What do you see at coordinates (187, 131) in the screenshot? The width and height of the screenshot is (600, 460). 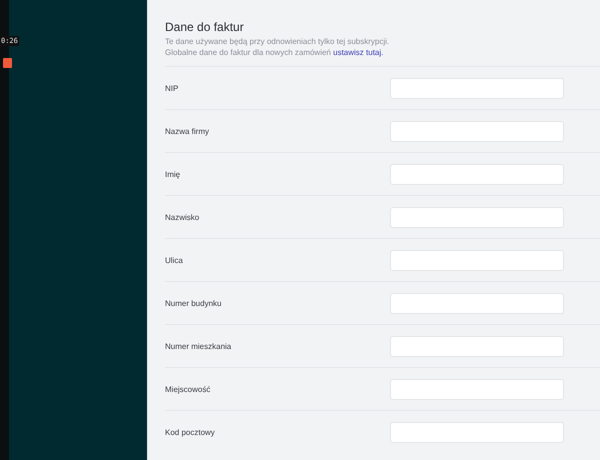 I see `field-label: Nazwa firmy` at bounding box center [187, 131].